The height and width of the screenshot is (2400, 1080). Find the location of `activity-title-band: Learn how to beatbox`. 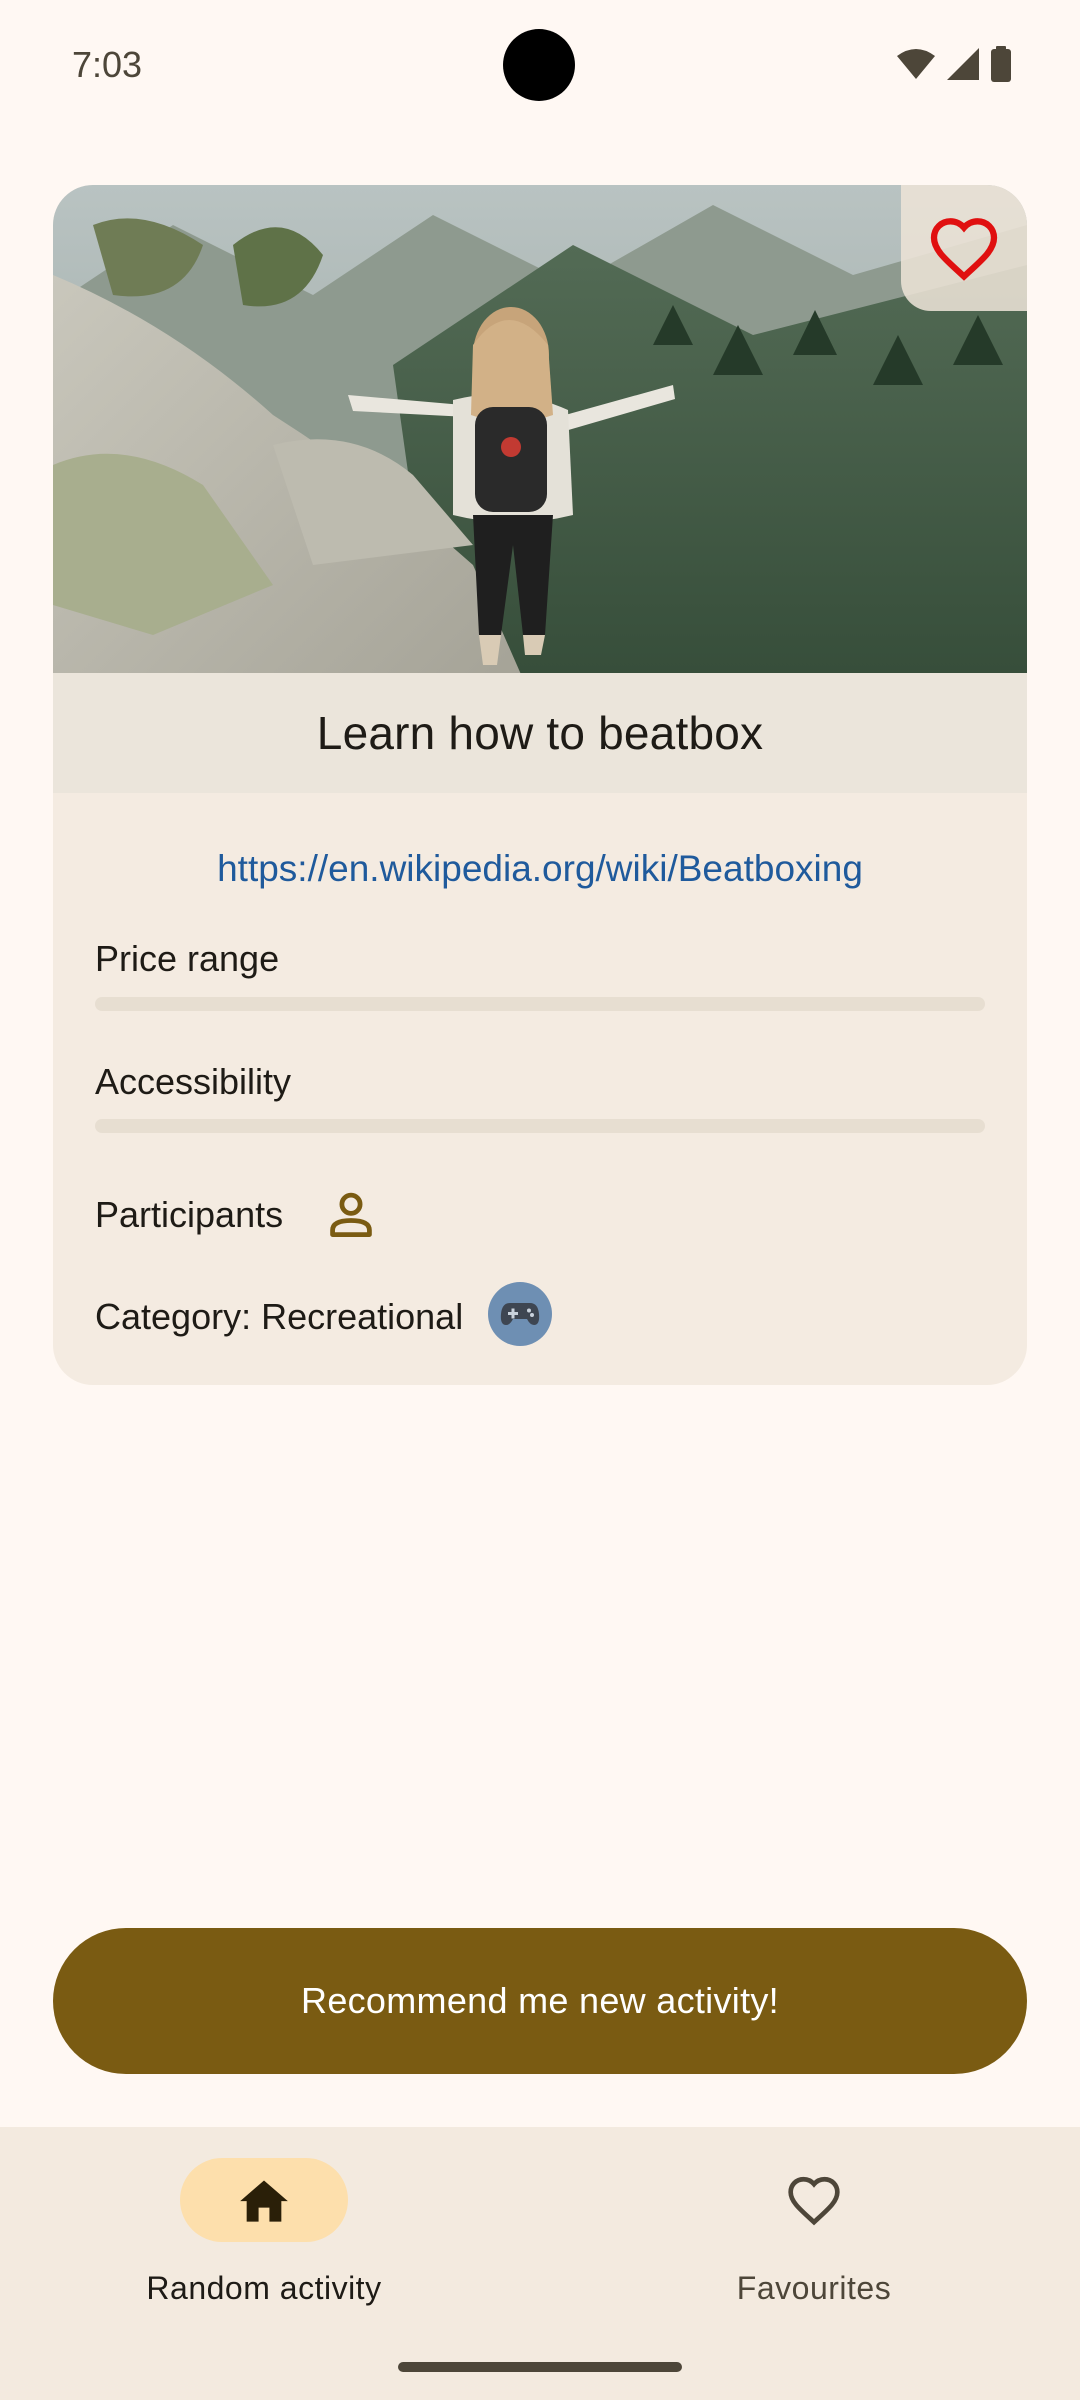

activity-title-band: Learn how to beatbox is located at coordinates (540, 733).